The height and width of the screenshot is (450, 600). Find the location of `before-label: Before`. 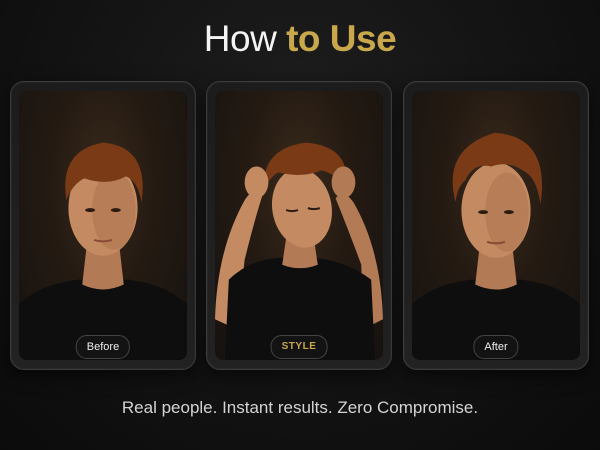

before-label: Before is located at coordinates (103, 347).